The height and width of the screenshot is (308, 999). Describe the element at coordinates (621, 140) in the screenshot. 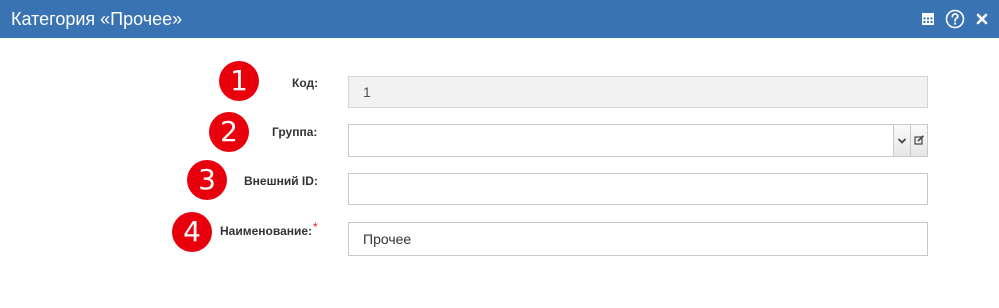

I see `group-select` at that location.